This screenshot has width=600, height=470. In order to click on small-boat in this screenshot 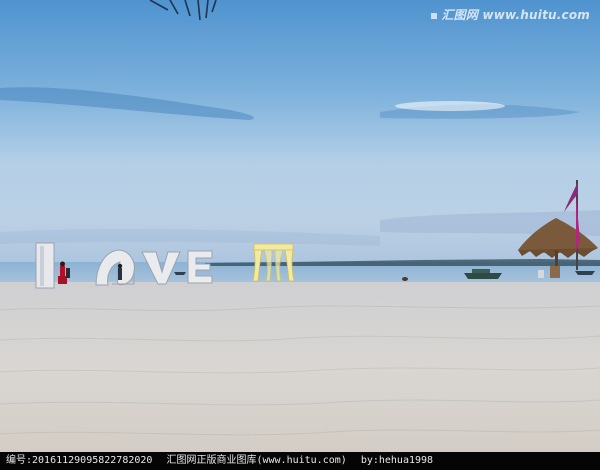, I will do `click(180, 273)`.